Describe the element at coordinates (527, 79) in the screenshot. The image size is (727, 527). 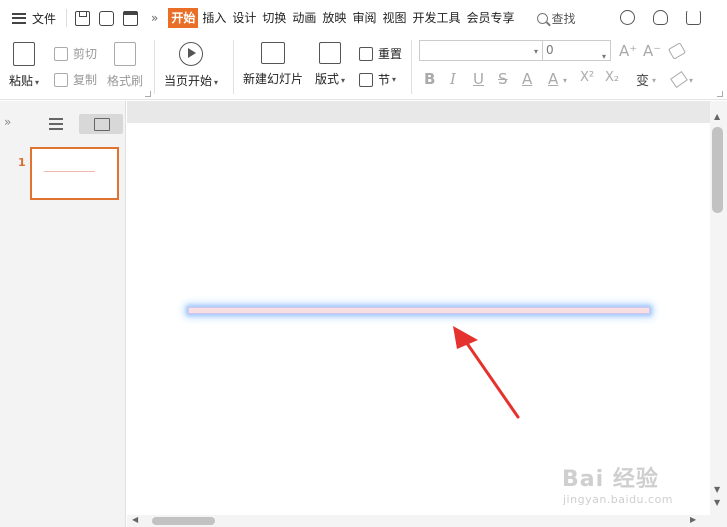
I see `text-shadow-button: A` at that location.